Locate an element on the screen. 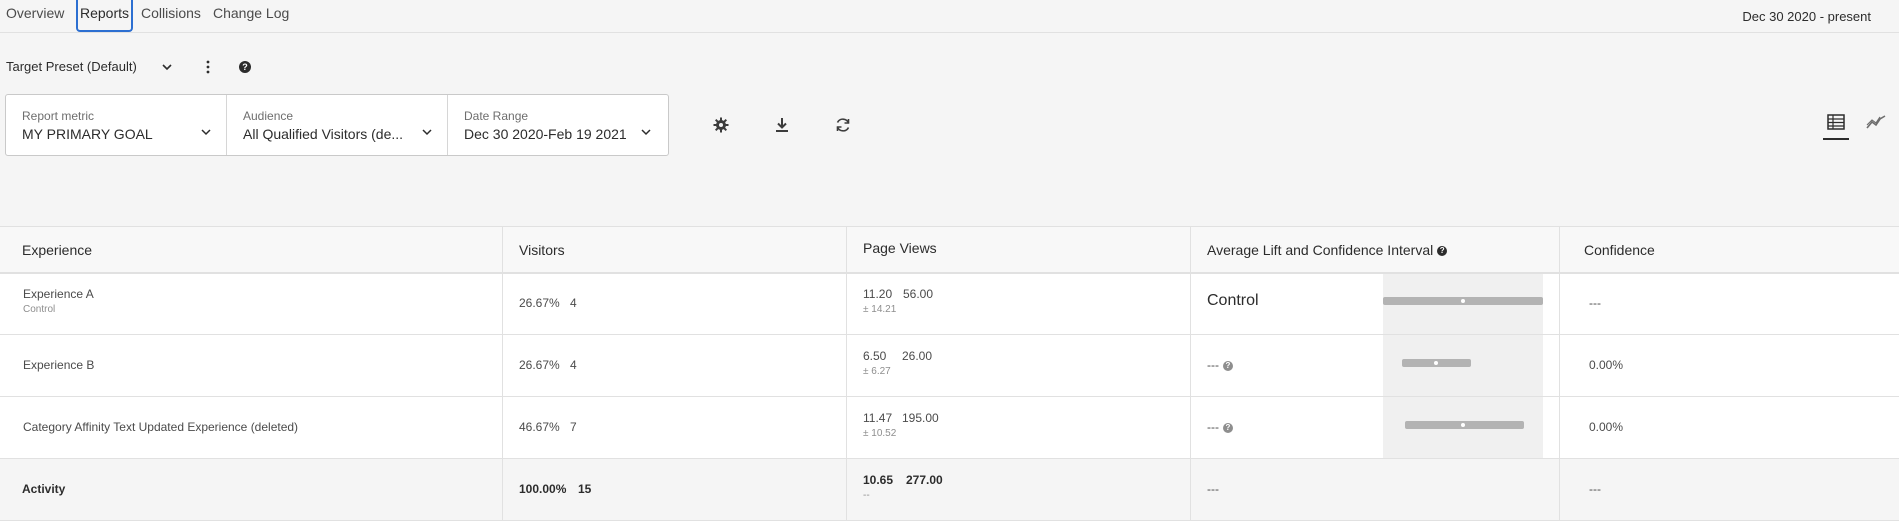 The image size is (1899, 523). date-range-label: Date Range is located at coordinates (496, 116).